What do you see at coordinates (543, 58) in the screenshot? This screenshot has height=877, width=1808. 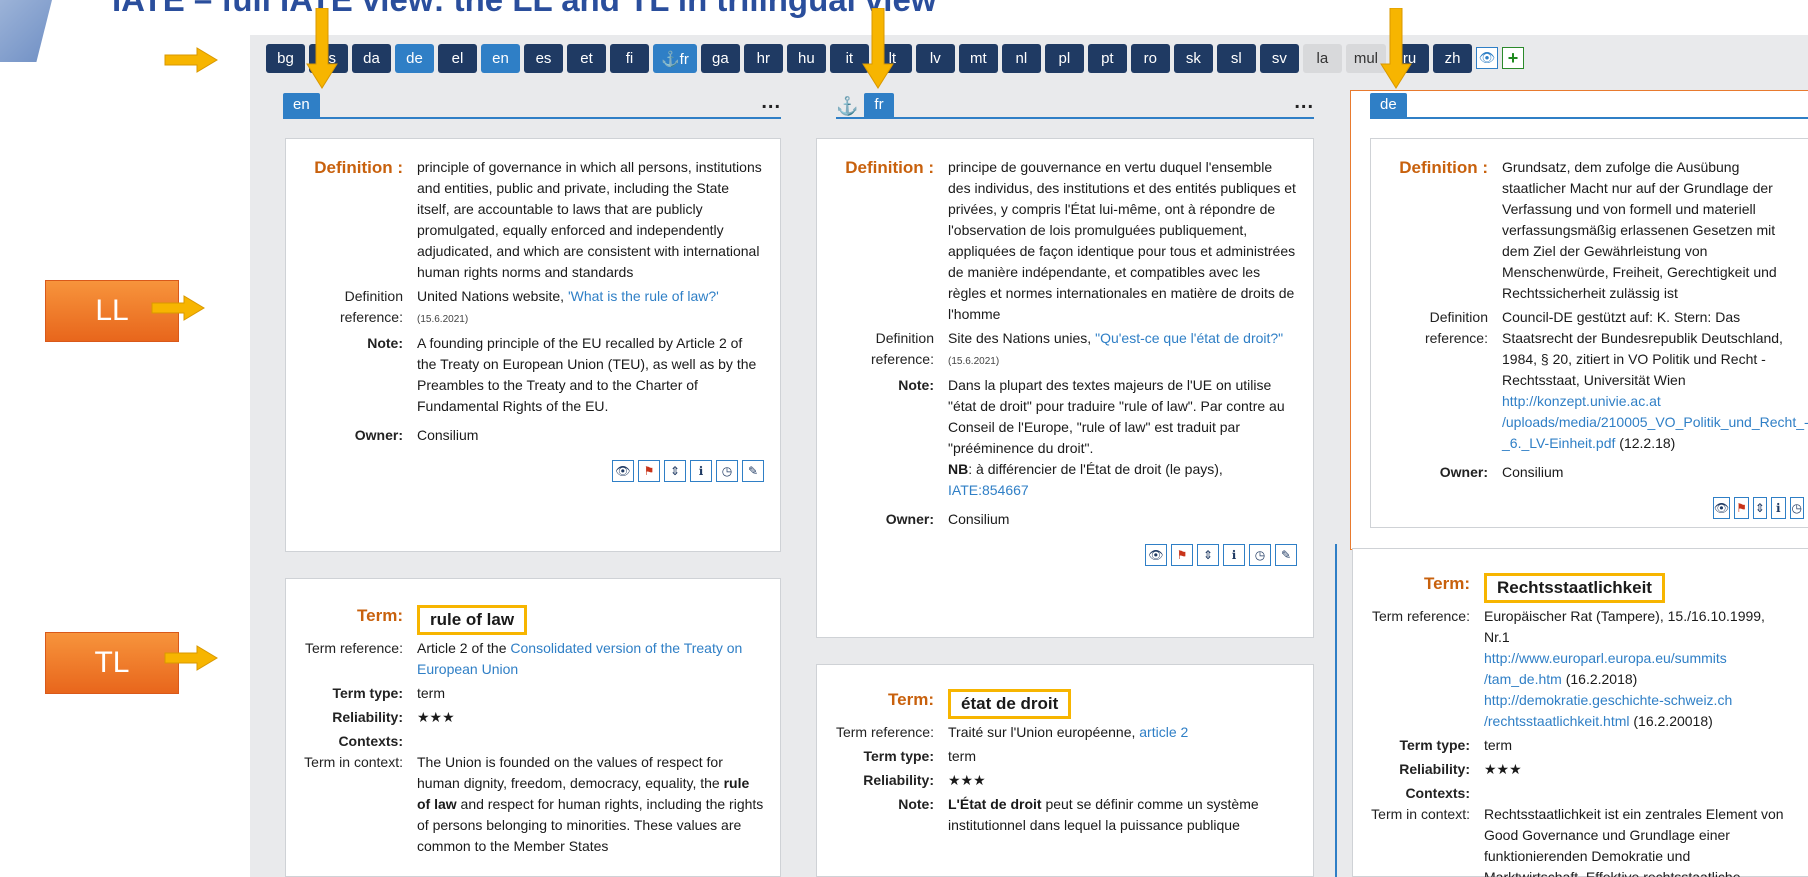 I see `language-button-es: es` at bounding box center [543, 58].